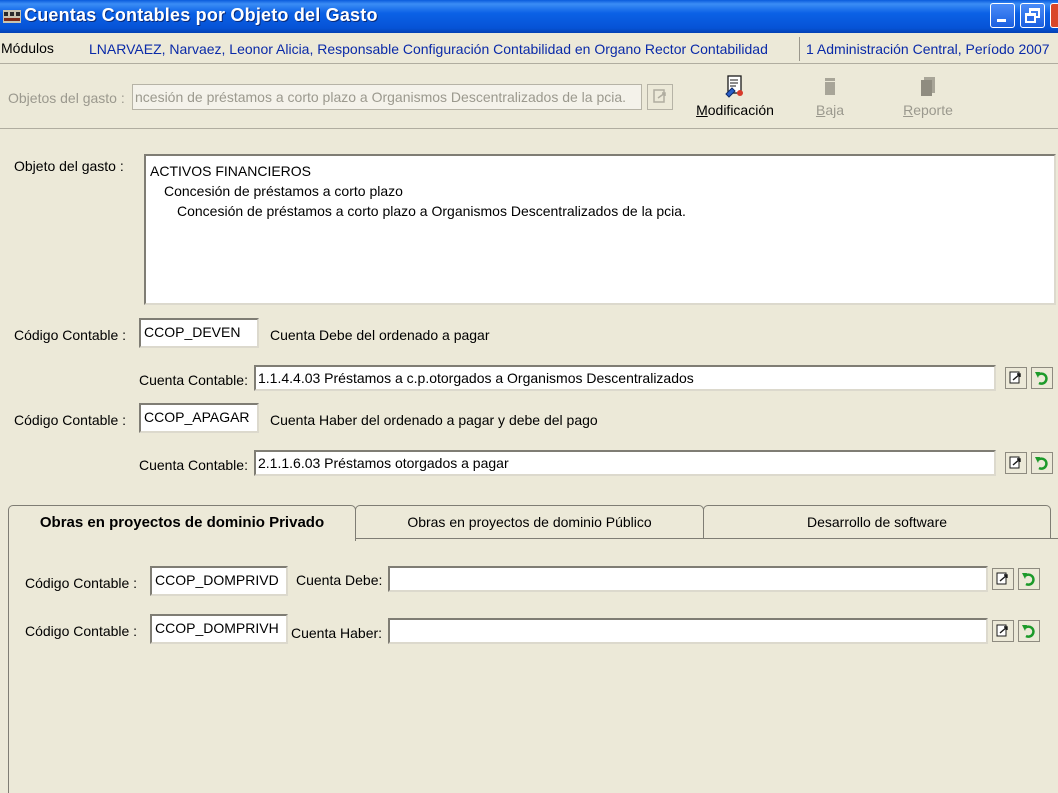 Image resolution: width=1058 pixels, height=793 pixels. I want to click on codigo-contable-debe-field: CCOP_DEVEN, so click(199, 333).